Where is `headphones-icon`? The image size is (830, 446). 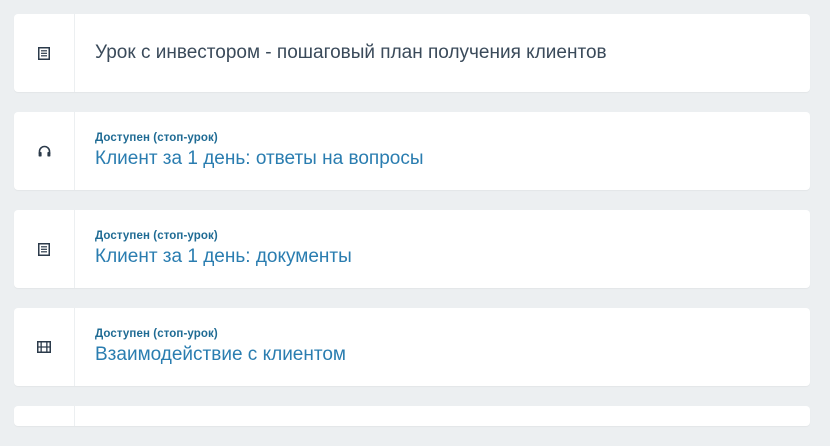
headphones-icon is located at coordinates (44, 151).